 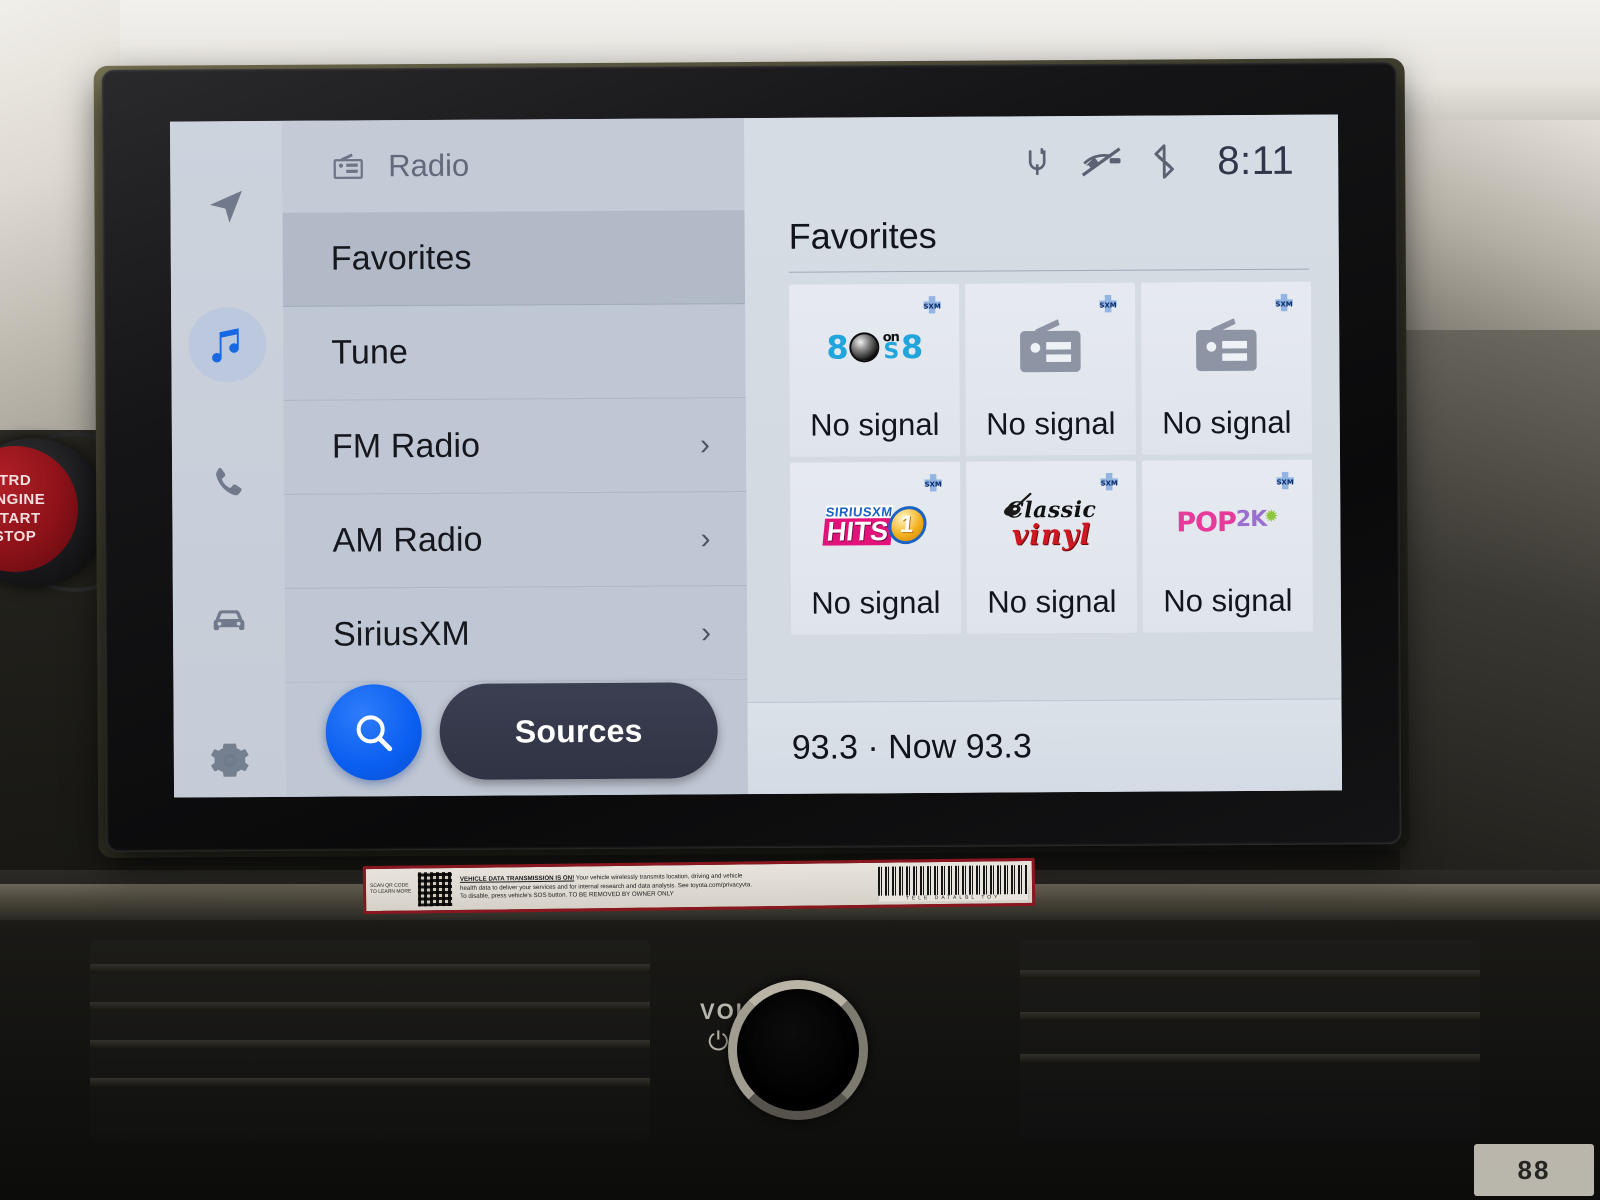 I want to click on logo-80s-orb, so click(x=864, y=346).